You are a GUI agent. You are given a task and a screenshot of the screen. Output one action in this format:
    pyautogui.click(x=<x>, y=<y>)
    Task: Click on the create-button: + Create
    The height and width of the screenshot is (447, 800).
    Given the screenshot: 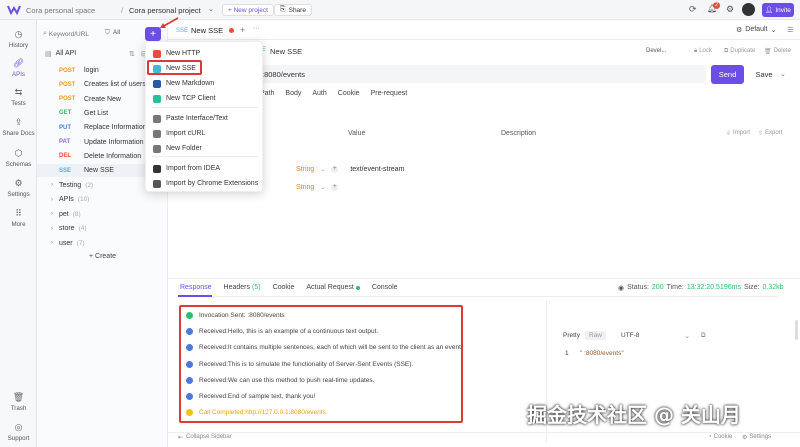 What is the action you would take?
    pyautogui.click(x=102, y=256)
    